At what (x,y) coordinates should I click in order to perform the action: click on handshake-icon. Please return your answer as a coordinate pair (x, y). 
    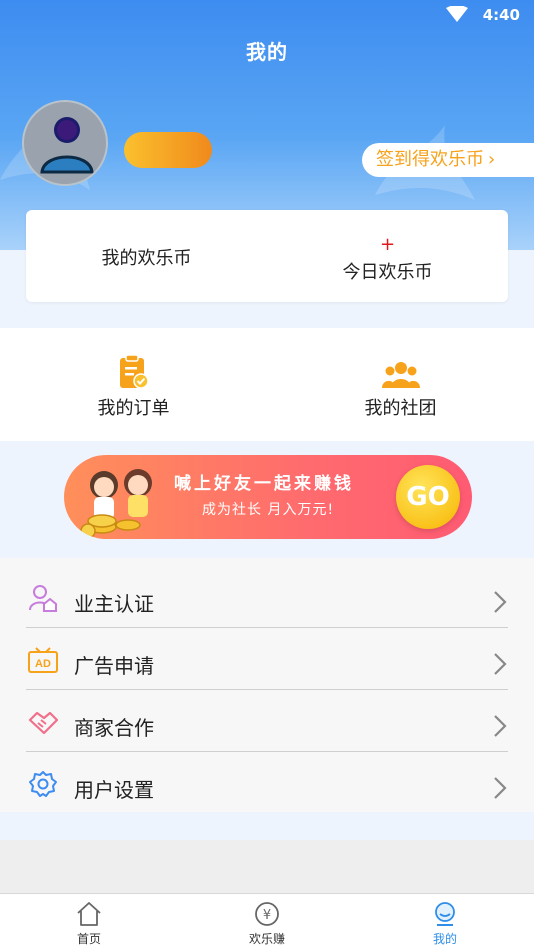
    Looking at the image, I should click on (43, 723).